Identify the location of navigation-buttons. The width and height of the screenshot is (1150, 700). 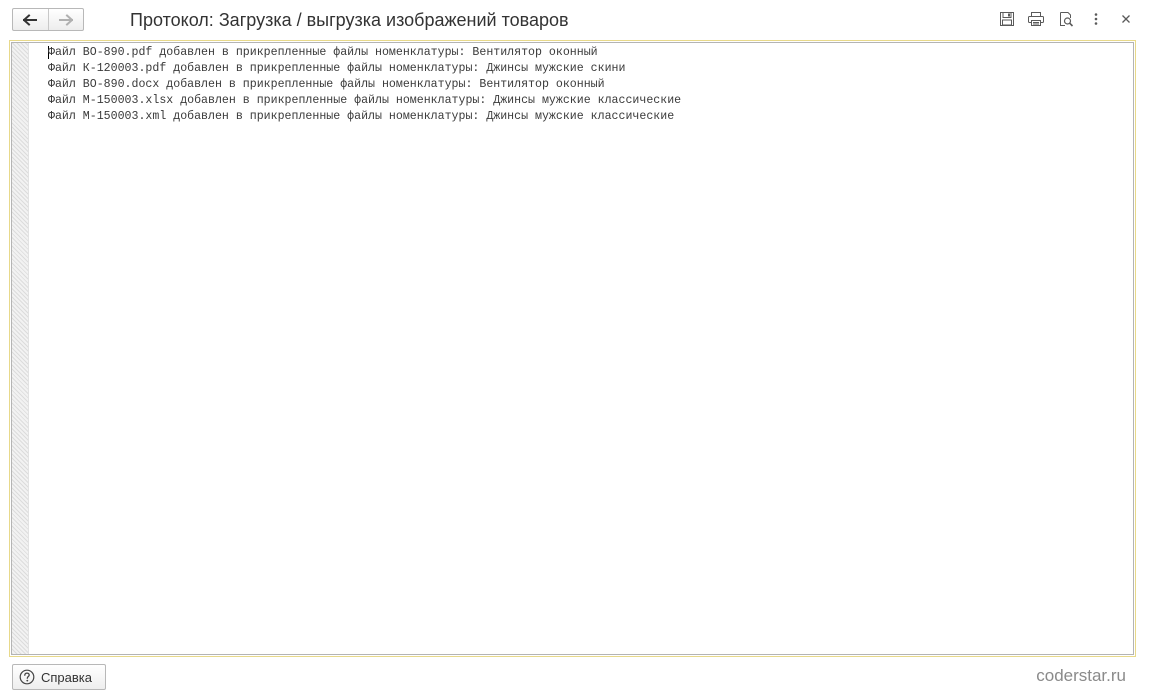
(48, 19).